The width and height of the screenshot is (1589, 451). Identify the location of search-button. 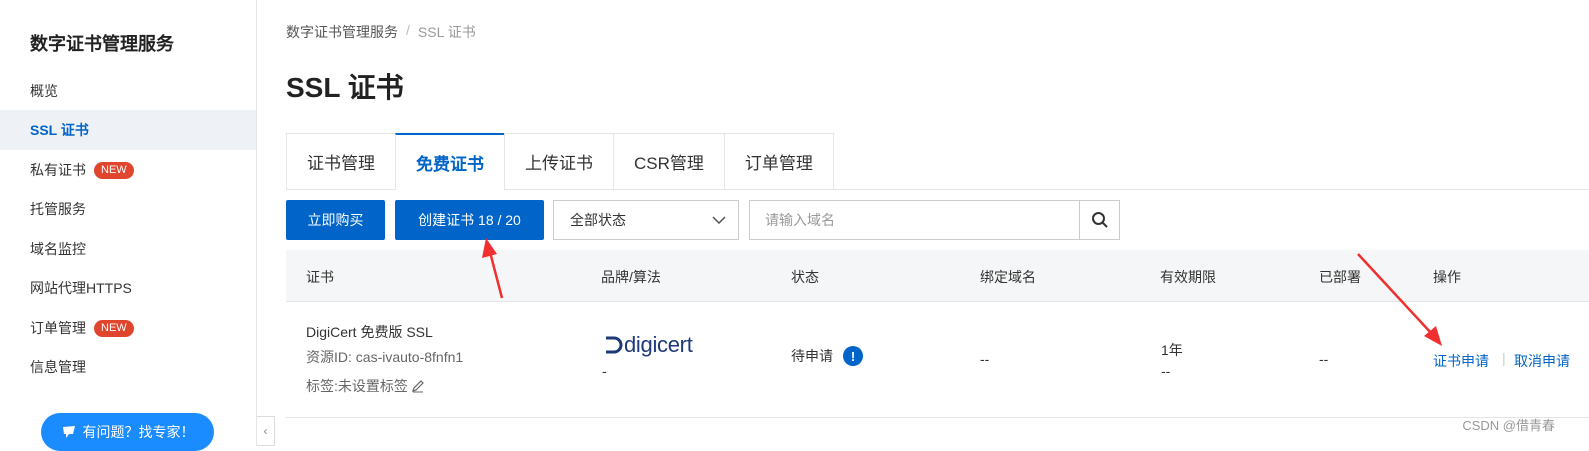
(1099, 220).